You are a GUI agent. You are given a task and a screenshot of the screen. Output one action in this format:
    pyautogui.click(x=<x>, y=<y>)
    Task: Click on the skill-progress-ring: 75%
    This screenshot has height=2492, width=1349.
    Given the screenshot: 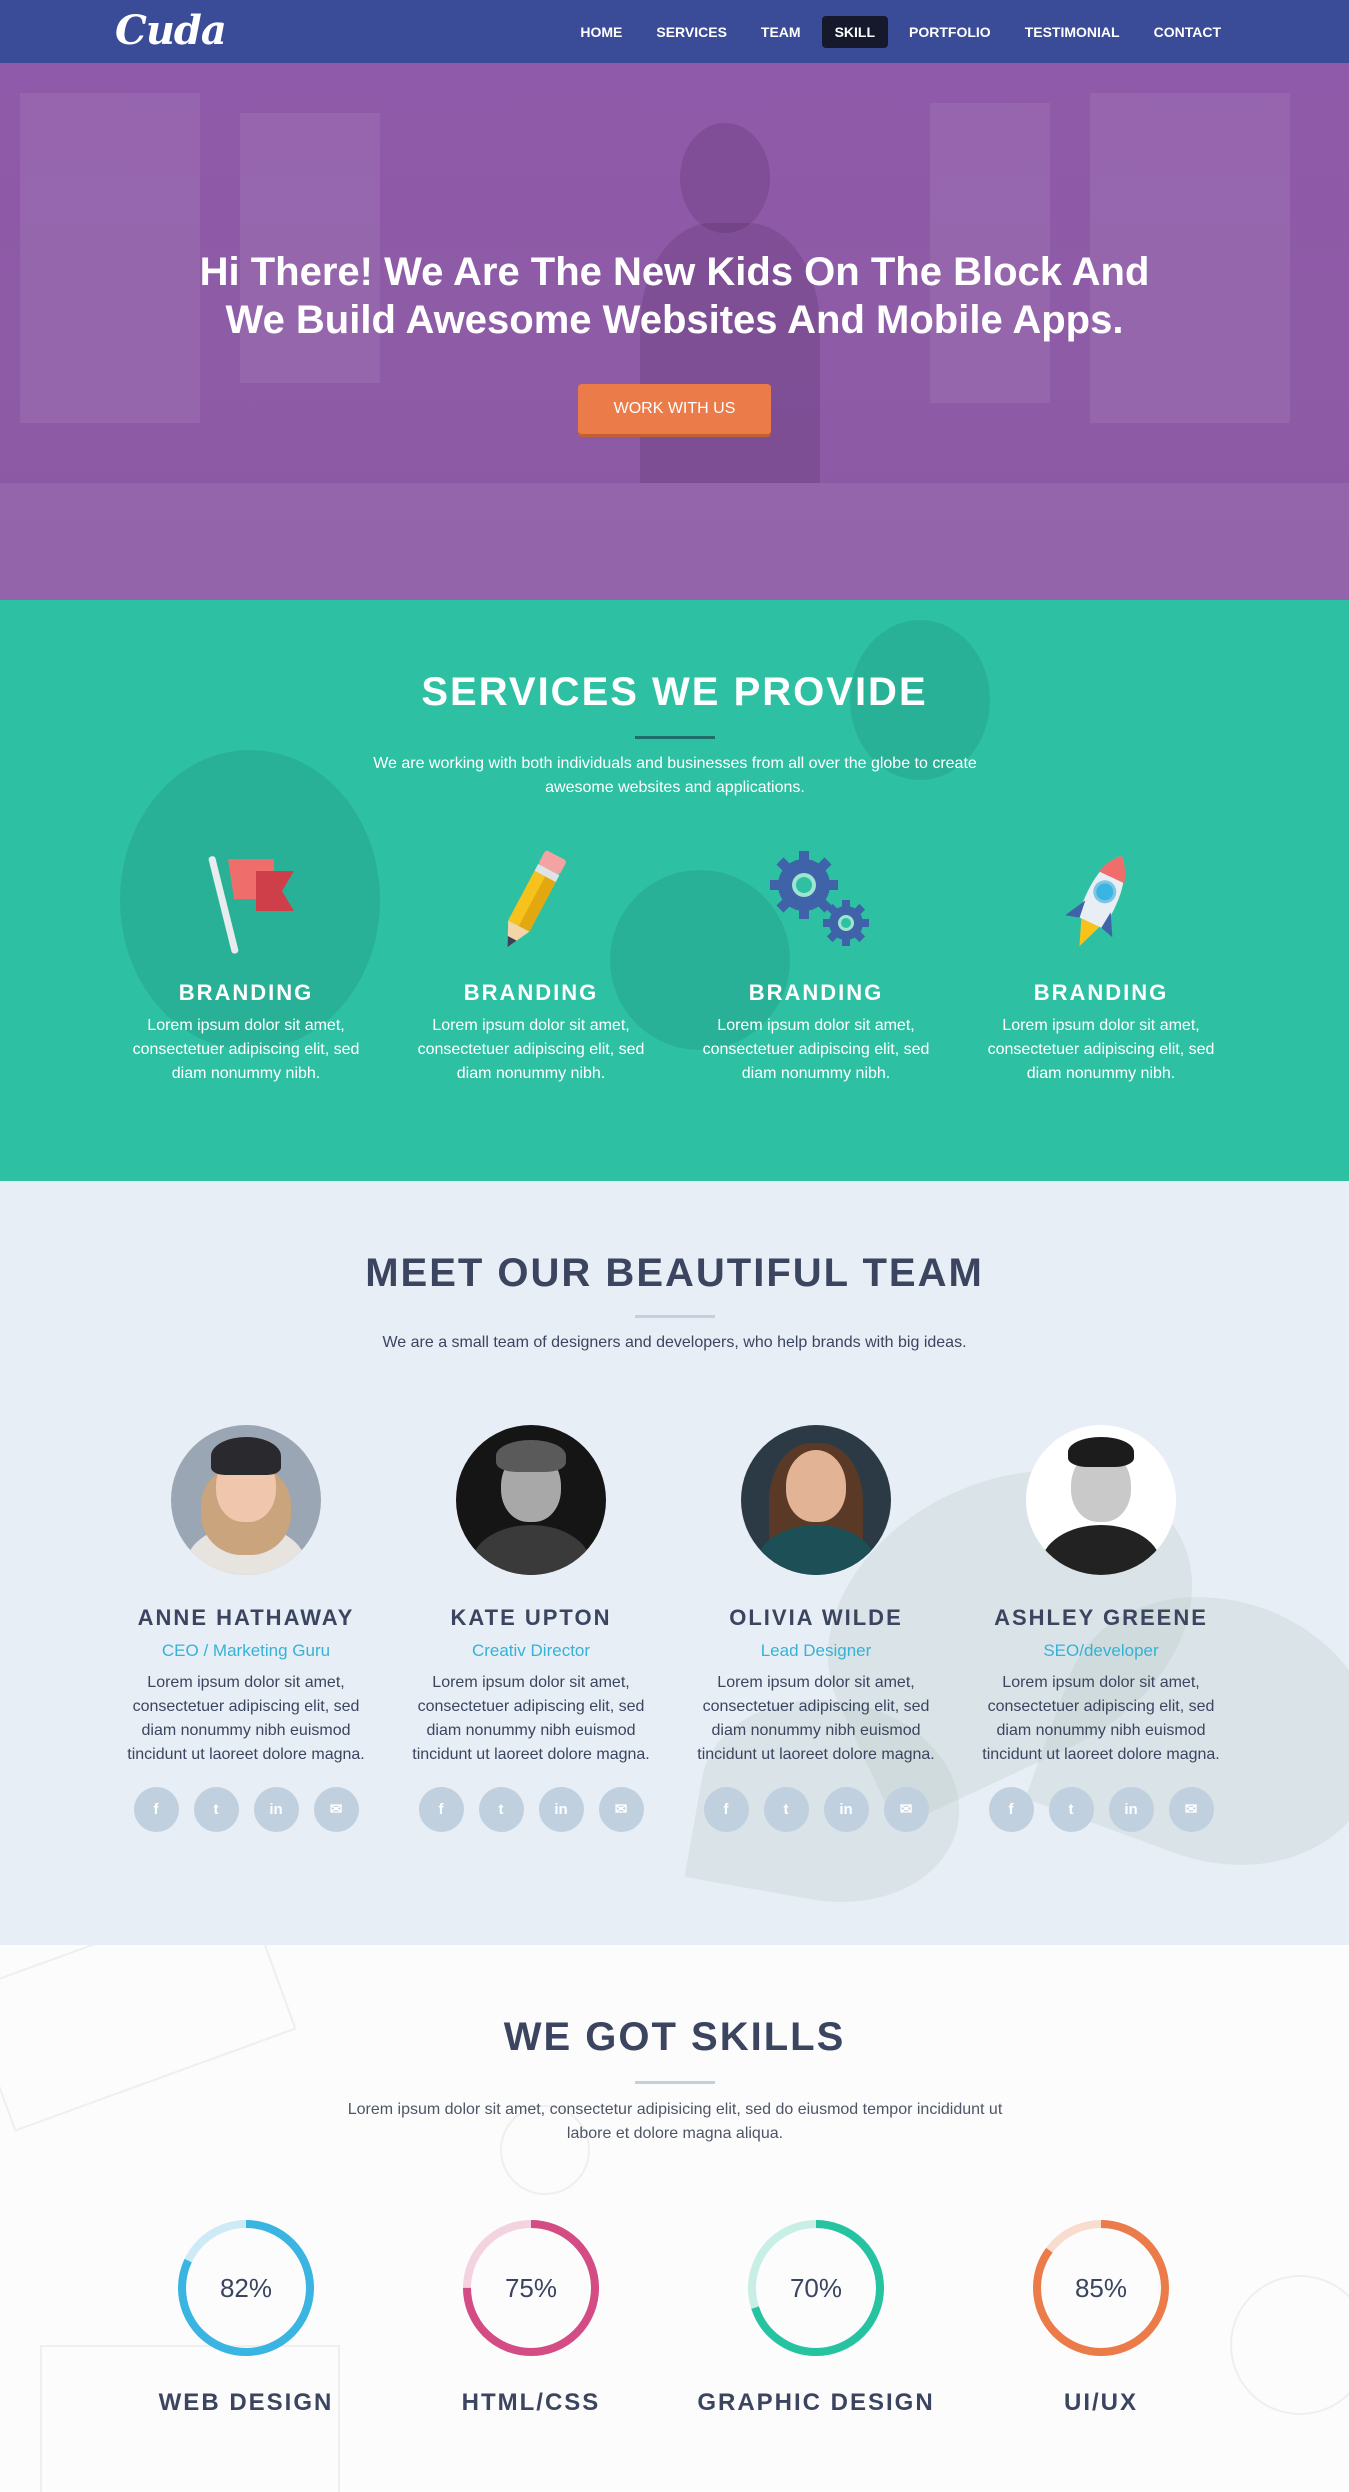 What is the action you would take?
    pyautogui.click(x=531, y=2288)
    